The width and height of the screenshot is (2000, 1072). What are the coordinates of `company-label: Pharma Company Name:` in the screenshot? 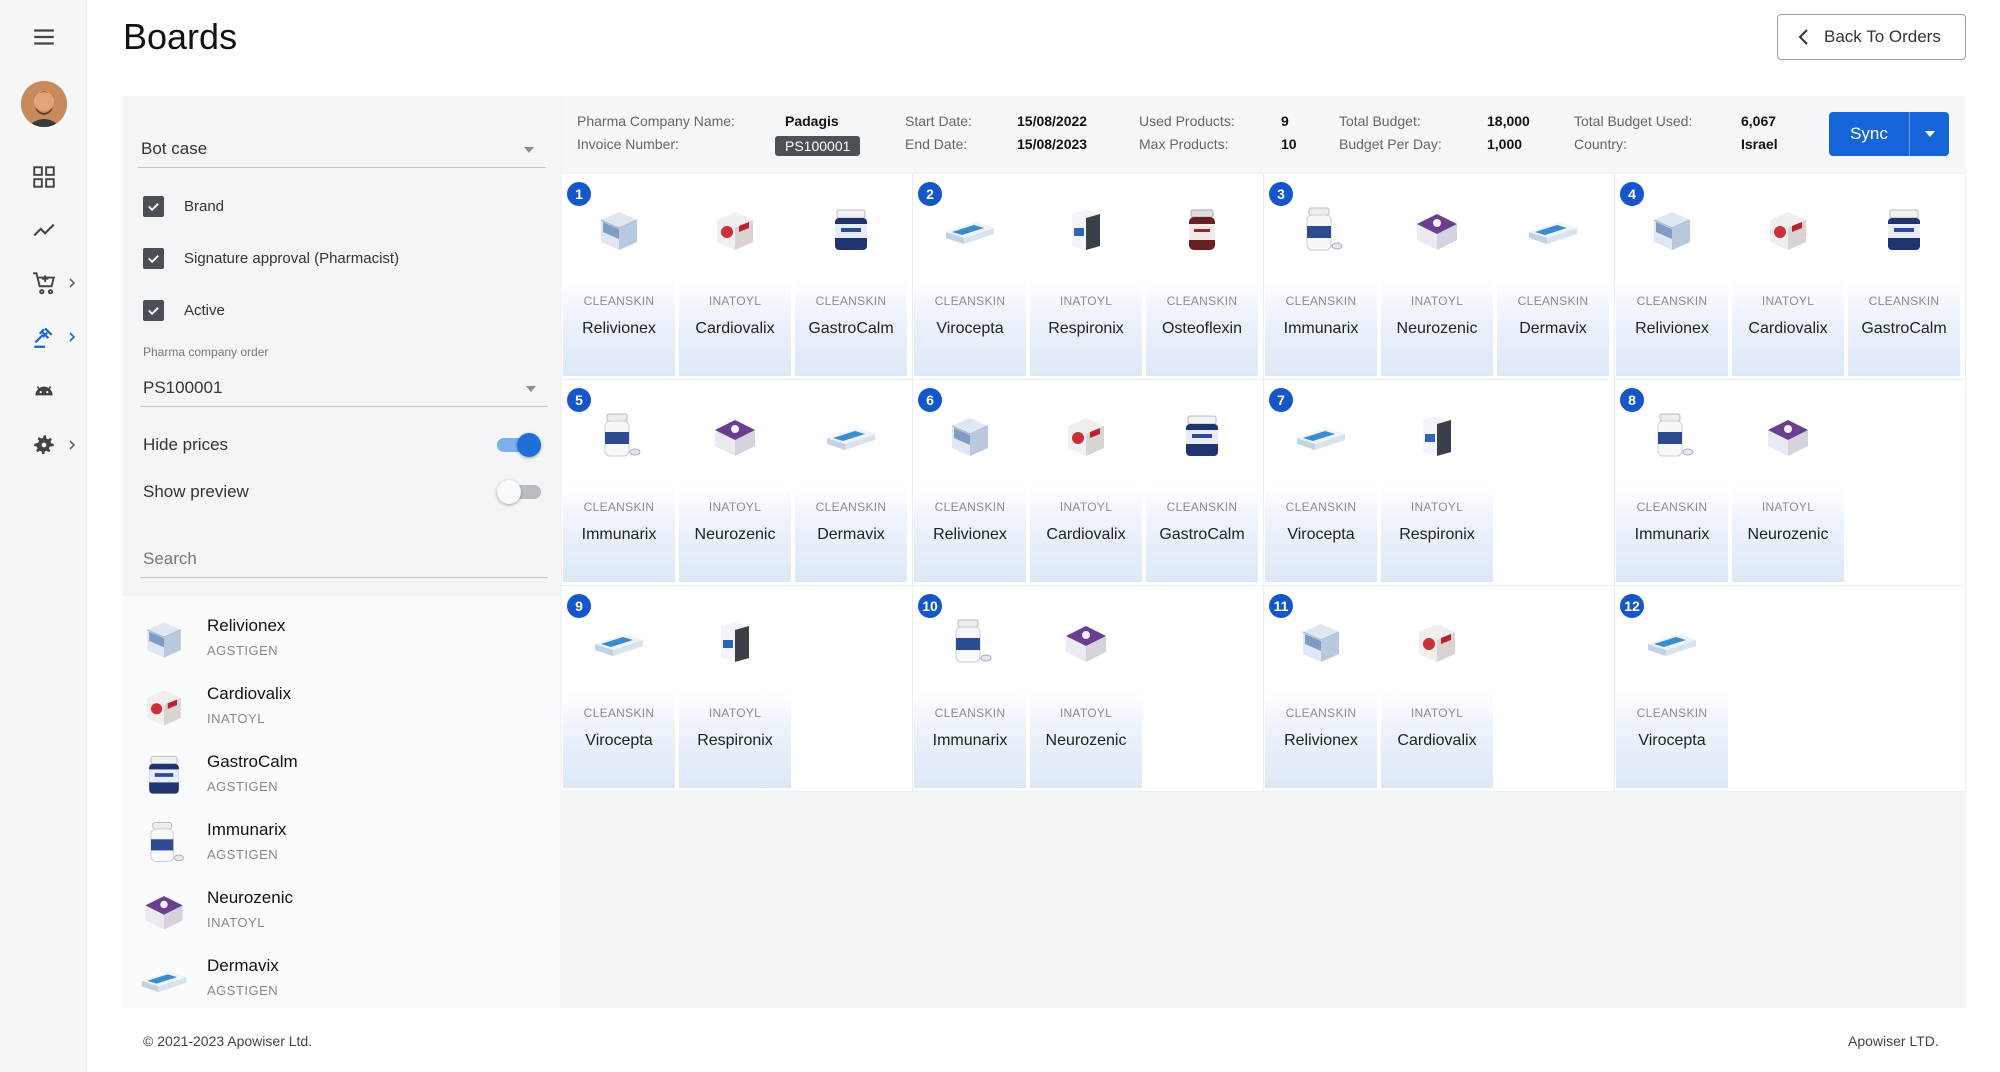 It's located at (656, 121).